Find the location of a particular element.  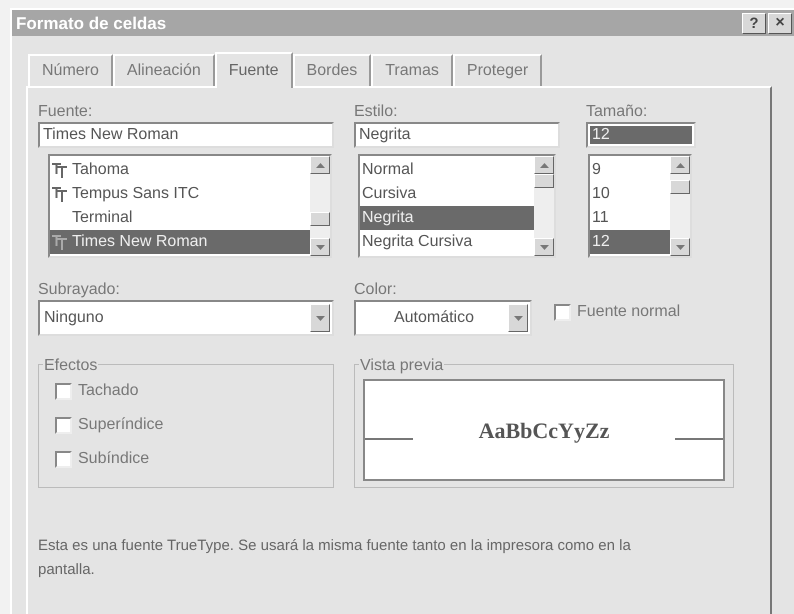

tab: Fuente is located at coordinates (253, 70).